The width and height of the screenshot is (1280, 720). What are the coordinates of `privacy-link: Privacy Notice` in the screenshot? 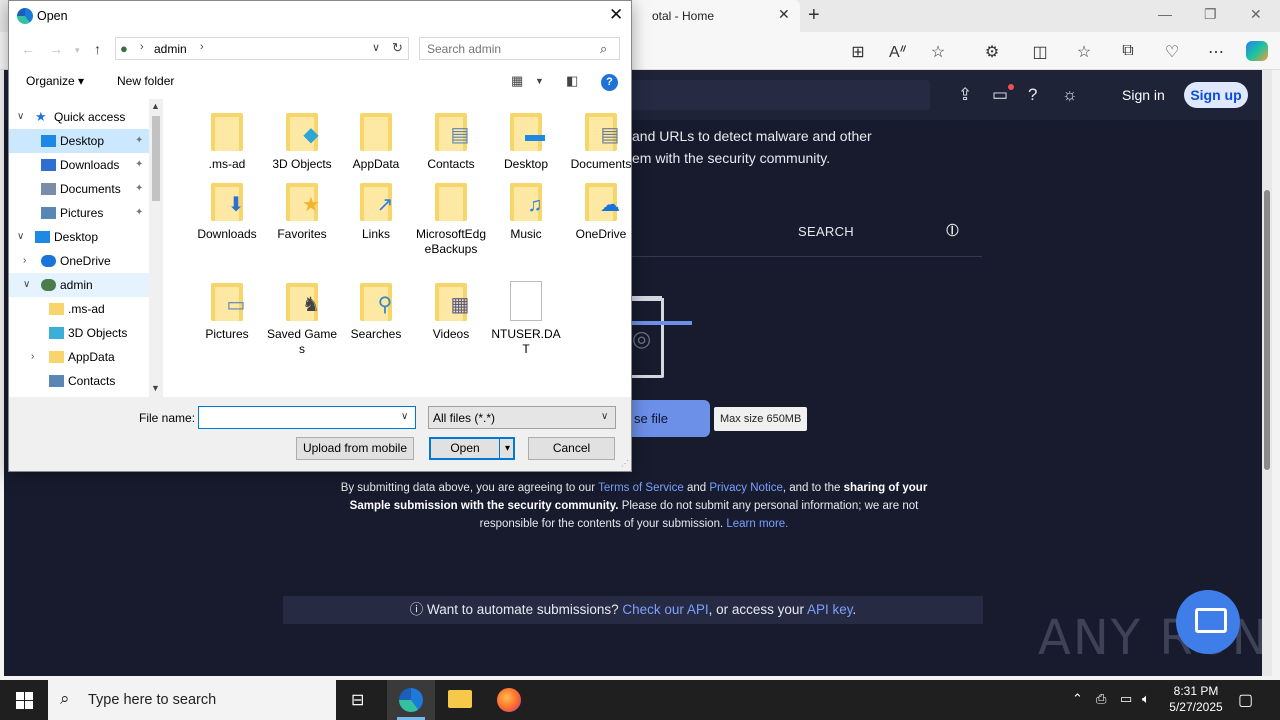 It's located at (746, 488).